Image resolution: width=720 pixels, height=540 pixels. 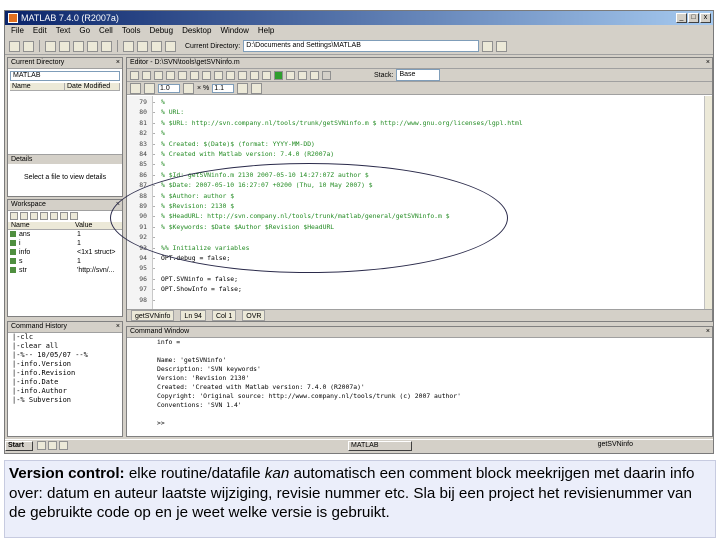 What do you see at coordinates (502, 46) in the screenshot?
I see `up-folder-icon` at bounding box center [502, 46].